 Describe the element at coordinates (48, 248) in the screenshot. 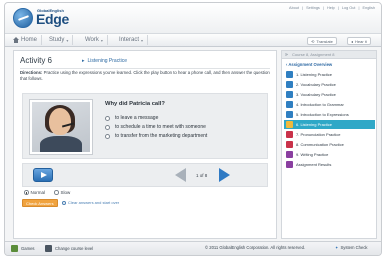

I see `level-icon` at that location.